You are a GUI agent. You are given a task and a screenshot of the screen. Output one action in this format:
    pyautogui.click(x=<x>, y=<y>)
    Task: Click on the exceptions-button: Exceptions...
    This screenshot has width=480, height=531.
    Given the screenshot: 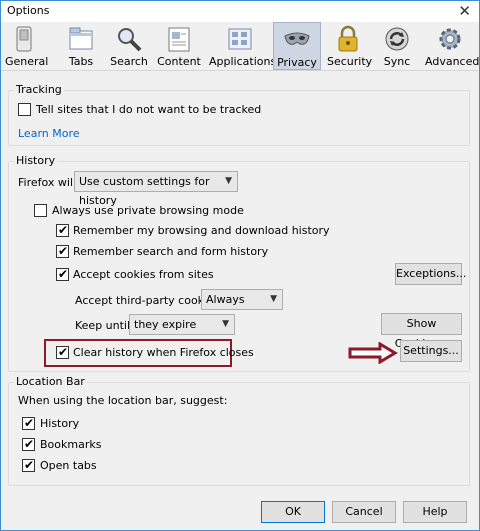 What is the action you would take?
    pyautogui.click(x=430, y=274)
    